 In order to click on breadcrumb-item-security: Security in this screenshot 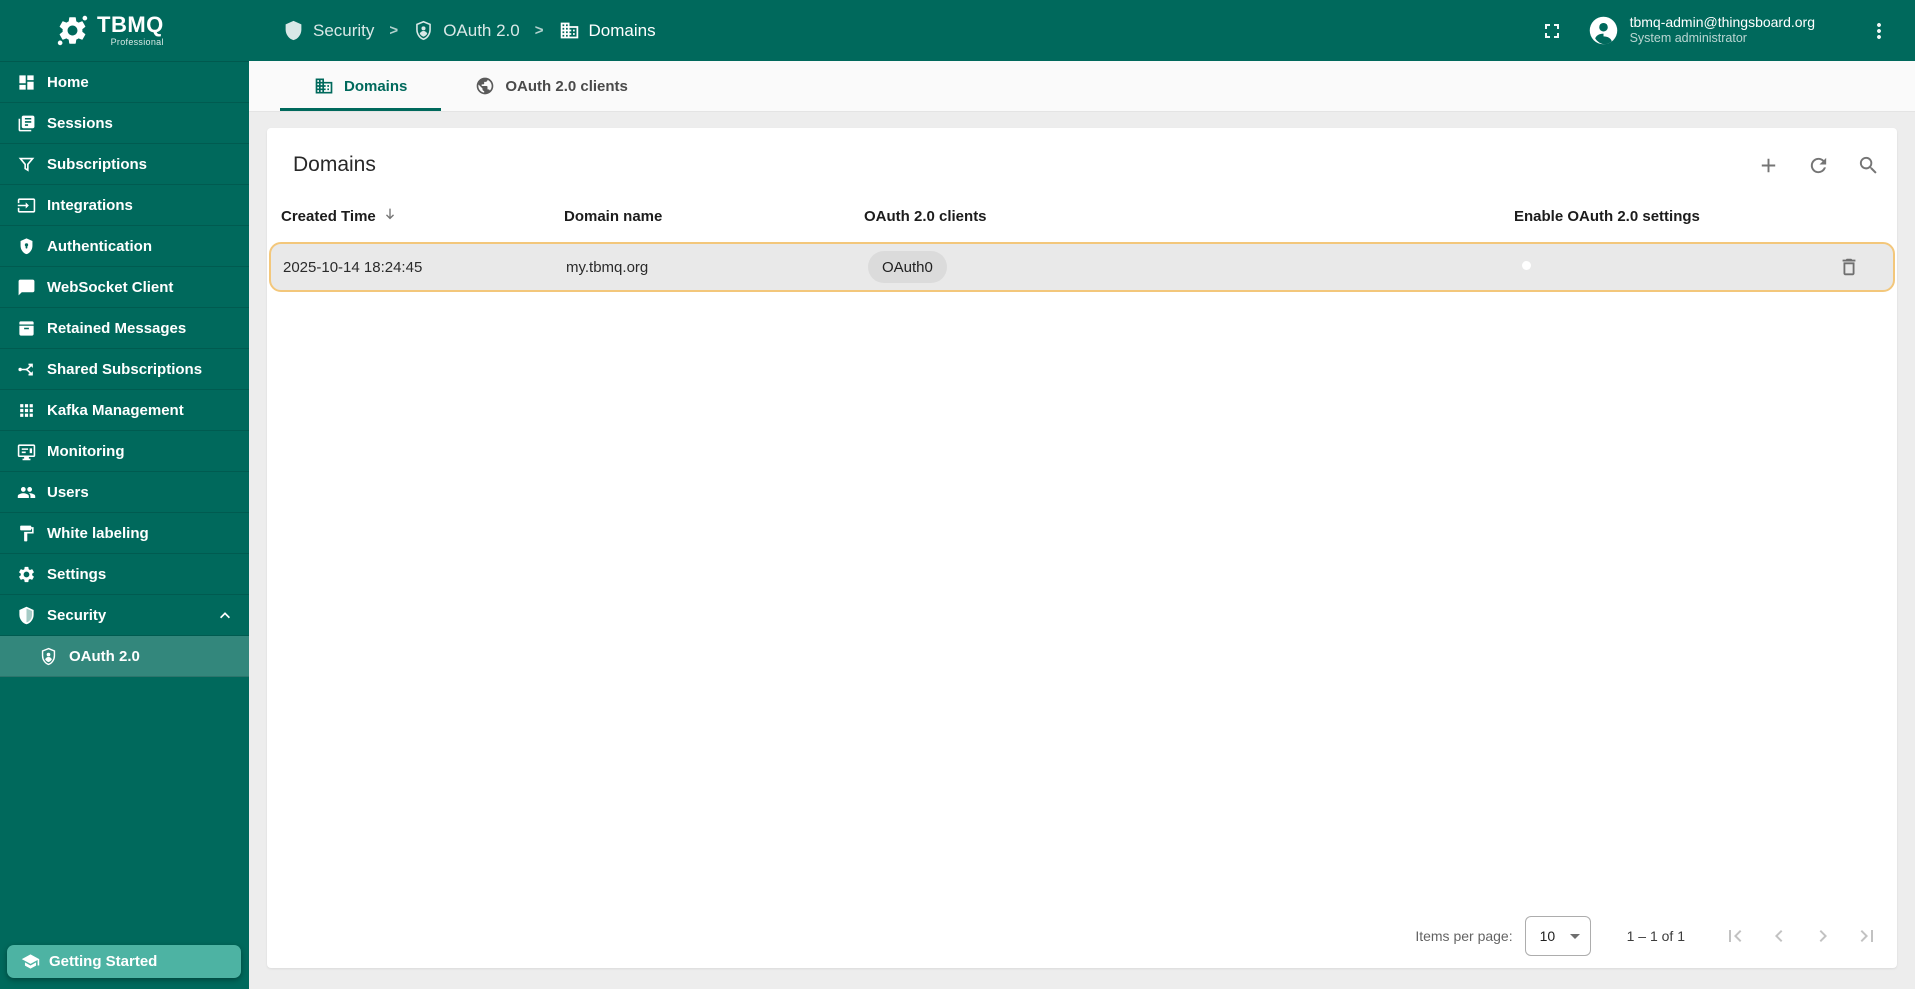, I will do `click(328, 30)`.